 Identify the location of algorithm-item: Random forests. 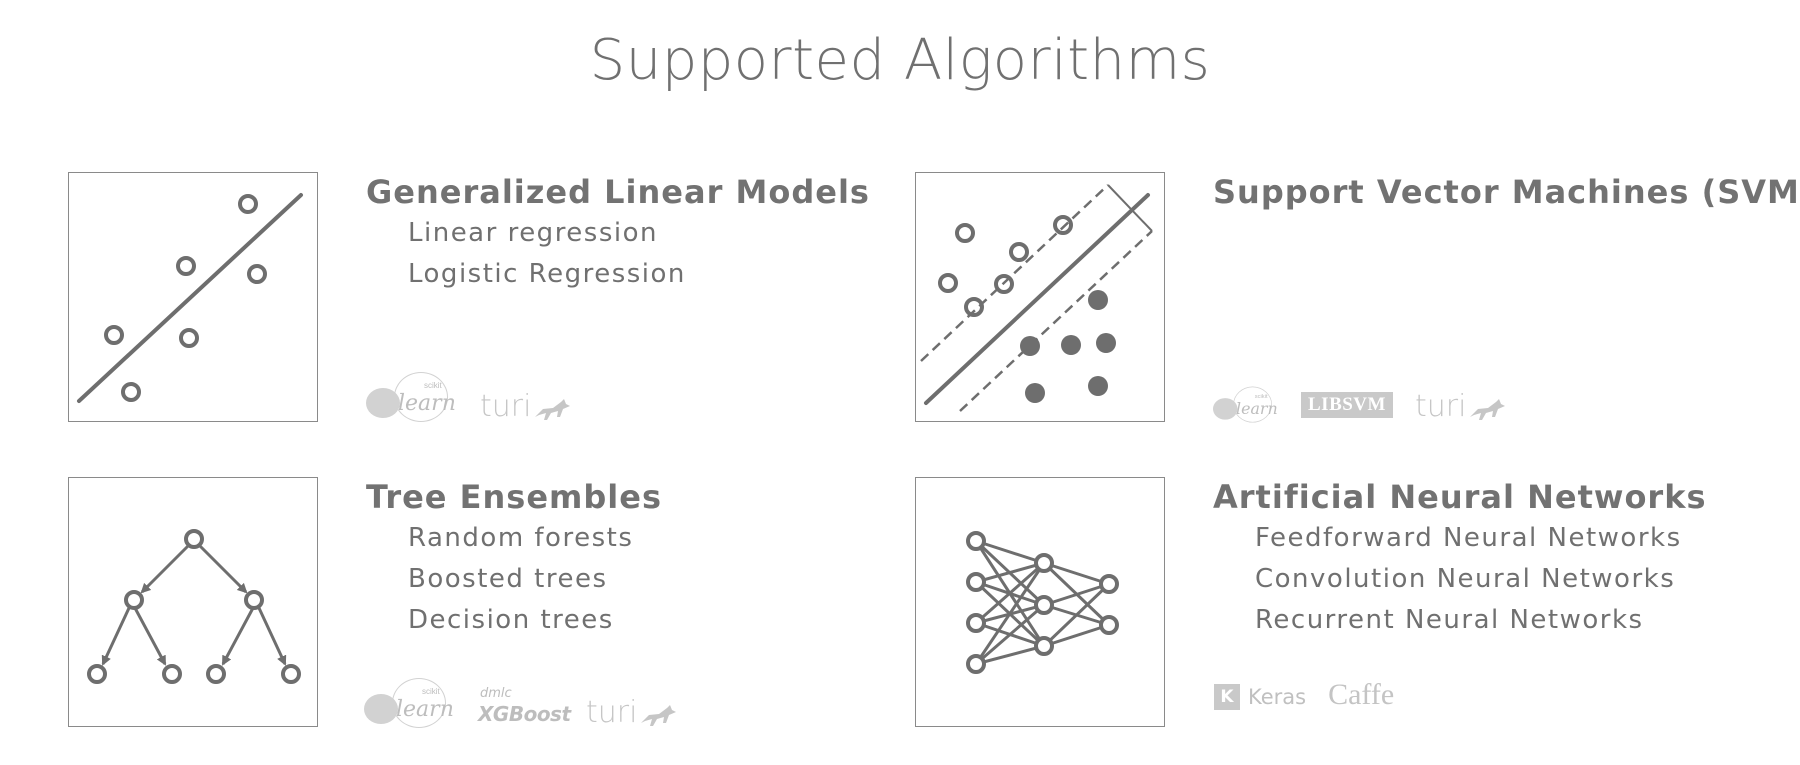
(521, 538).